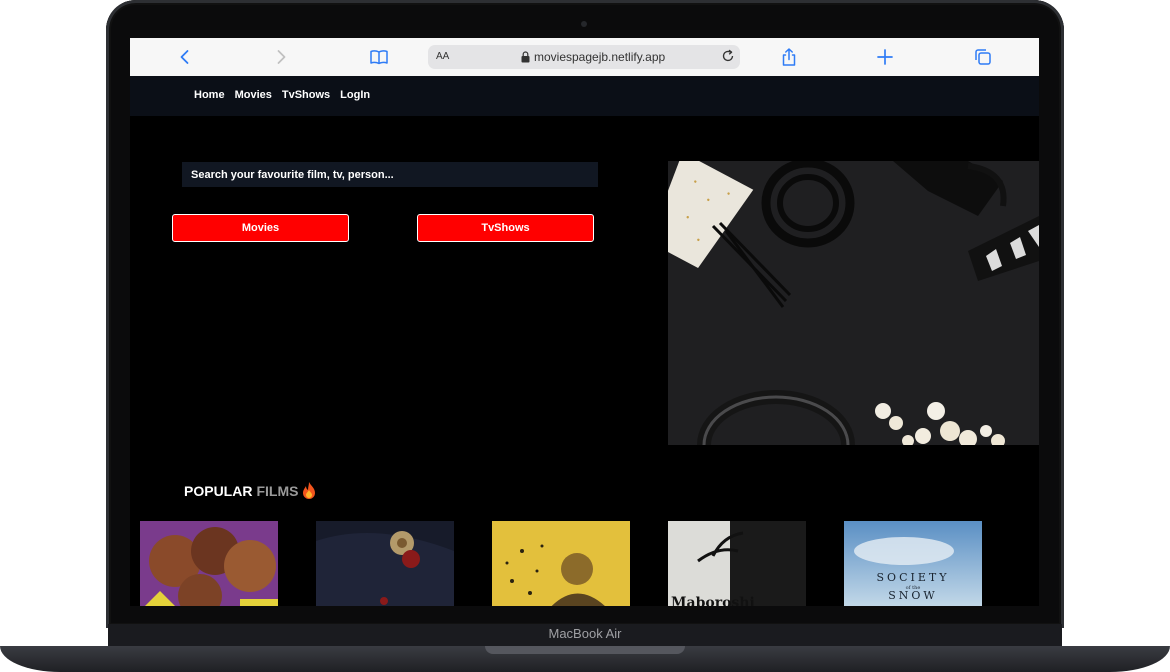  I want to click on search-input, so click(390, 174).